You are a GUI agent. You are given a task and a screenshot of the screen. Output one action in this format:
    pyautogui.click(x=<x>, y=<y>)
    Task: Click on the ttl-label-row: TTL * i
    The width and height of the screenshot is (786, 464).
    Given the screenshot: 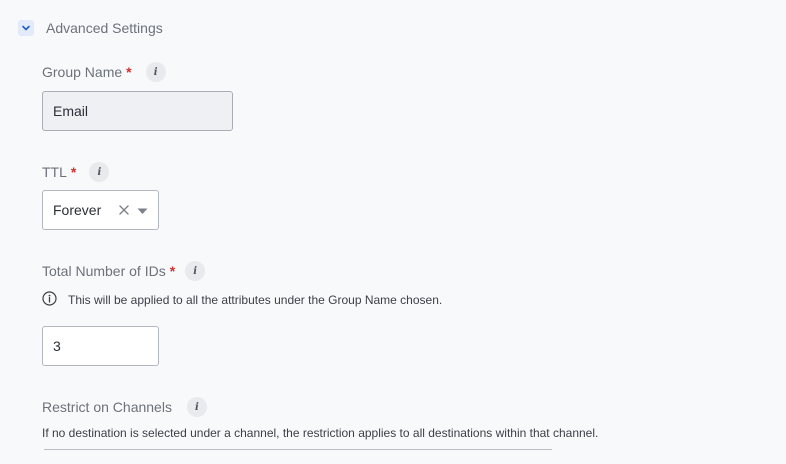 What is the action you would take?
    pyautogui.click(x=76, y=172)
    